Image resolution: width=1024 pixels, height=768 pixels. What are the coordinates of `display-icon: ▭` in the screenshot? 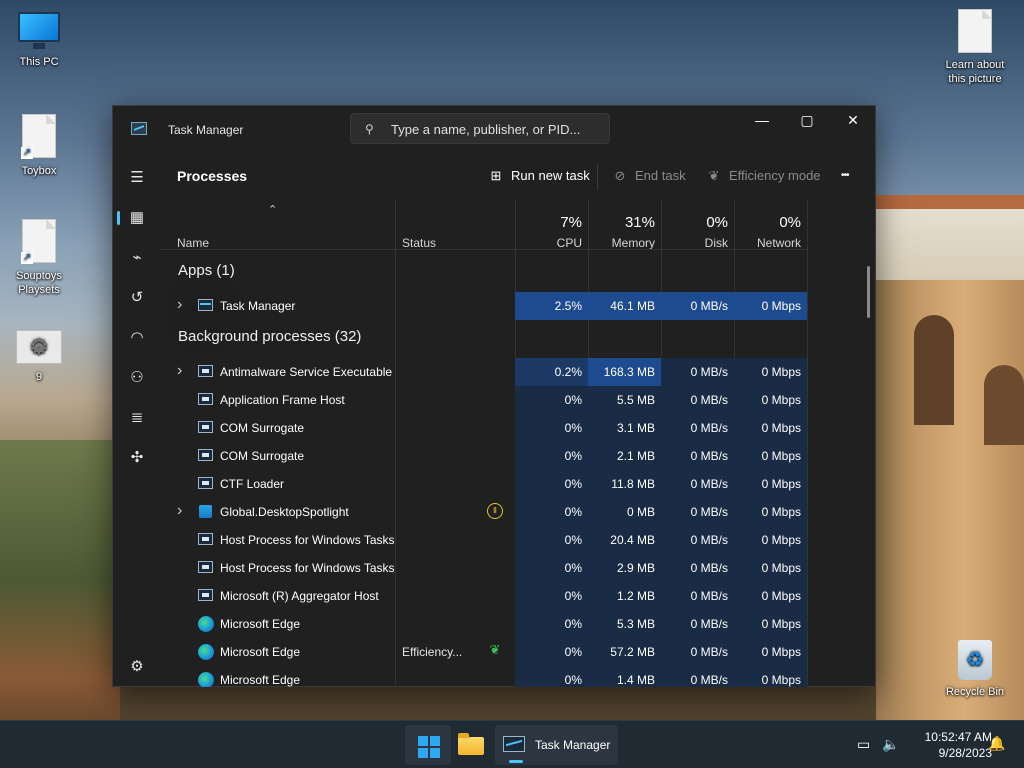 It's located at (863, 744).